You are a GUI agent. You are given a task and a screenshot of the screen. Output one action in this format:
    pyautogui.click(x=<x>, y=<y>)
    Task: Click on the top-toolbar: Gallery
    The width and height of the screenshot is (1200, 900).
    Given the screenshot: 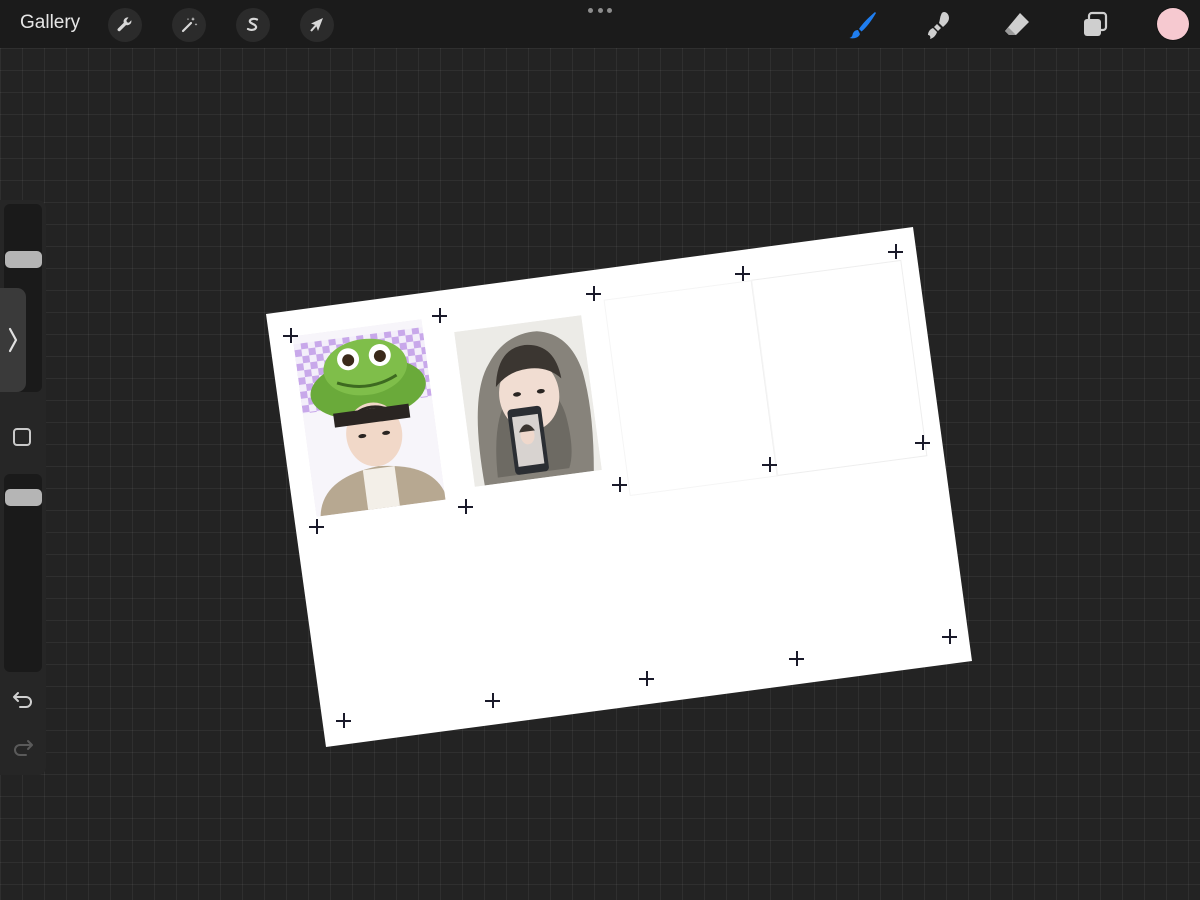 What is the action you would take?
    pyautogui.click(x=600, y=24)
    